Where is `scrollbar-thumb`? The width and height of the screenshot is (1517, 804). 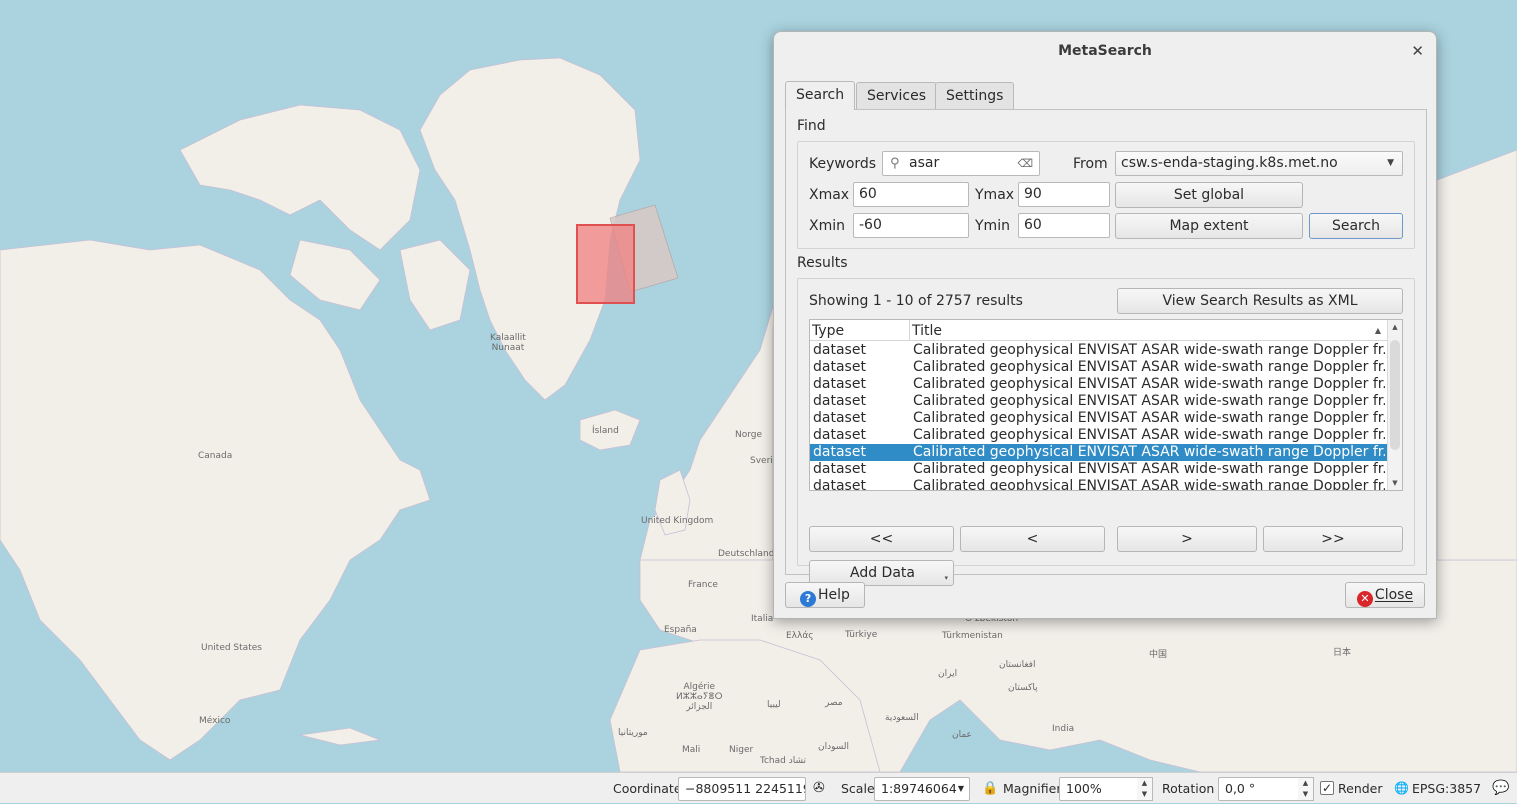 scrollbar-thumb is located at coordinates (1395, 395).